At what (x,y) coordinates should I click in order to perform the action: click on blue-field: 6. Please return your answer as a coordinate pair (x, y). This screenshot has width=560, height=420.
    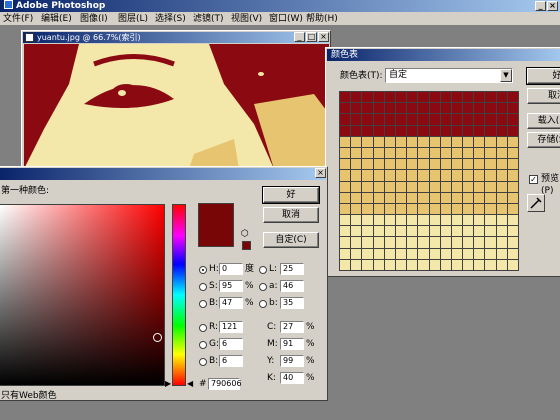
    Looking at the image, I should click on (231, 361).